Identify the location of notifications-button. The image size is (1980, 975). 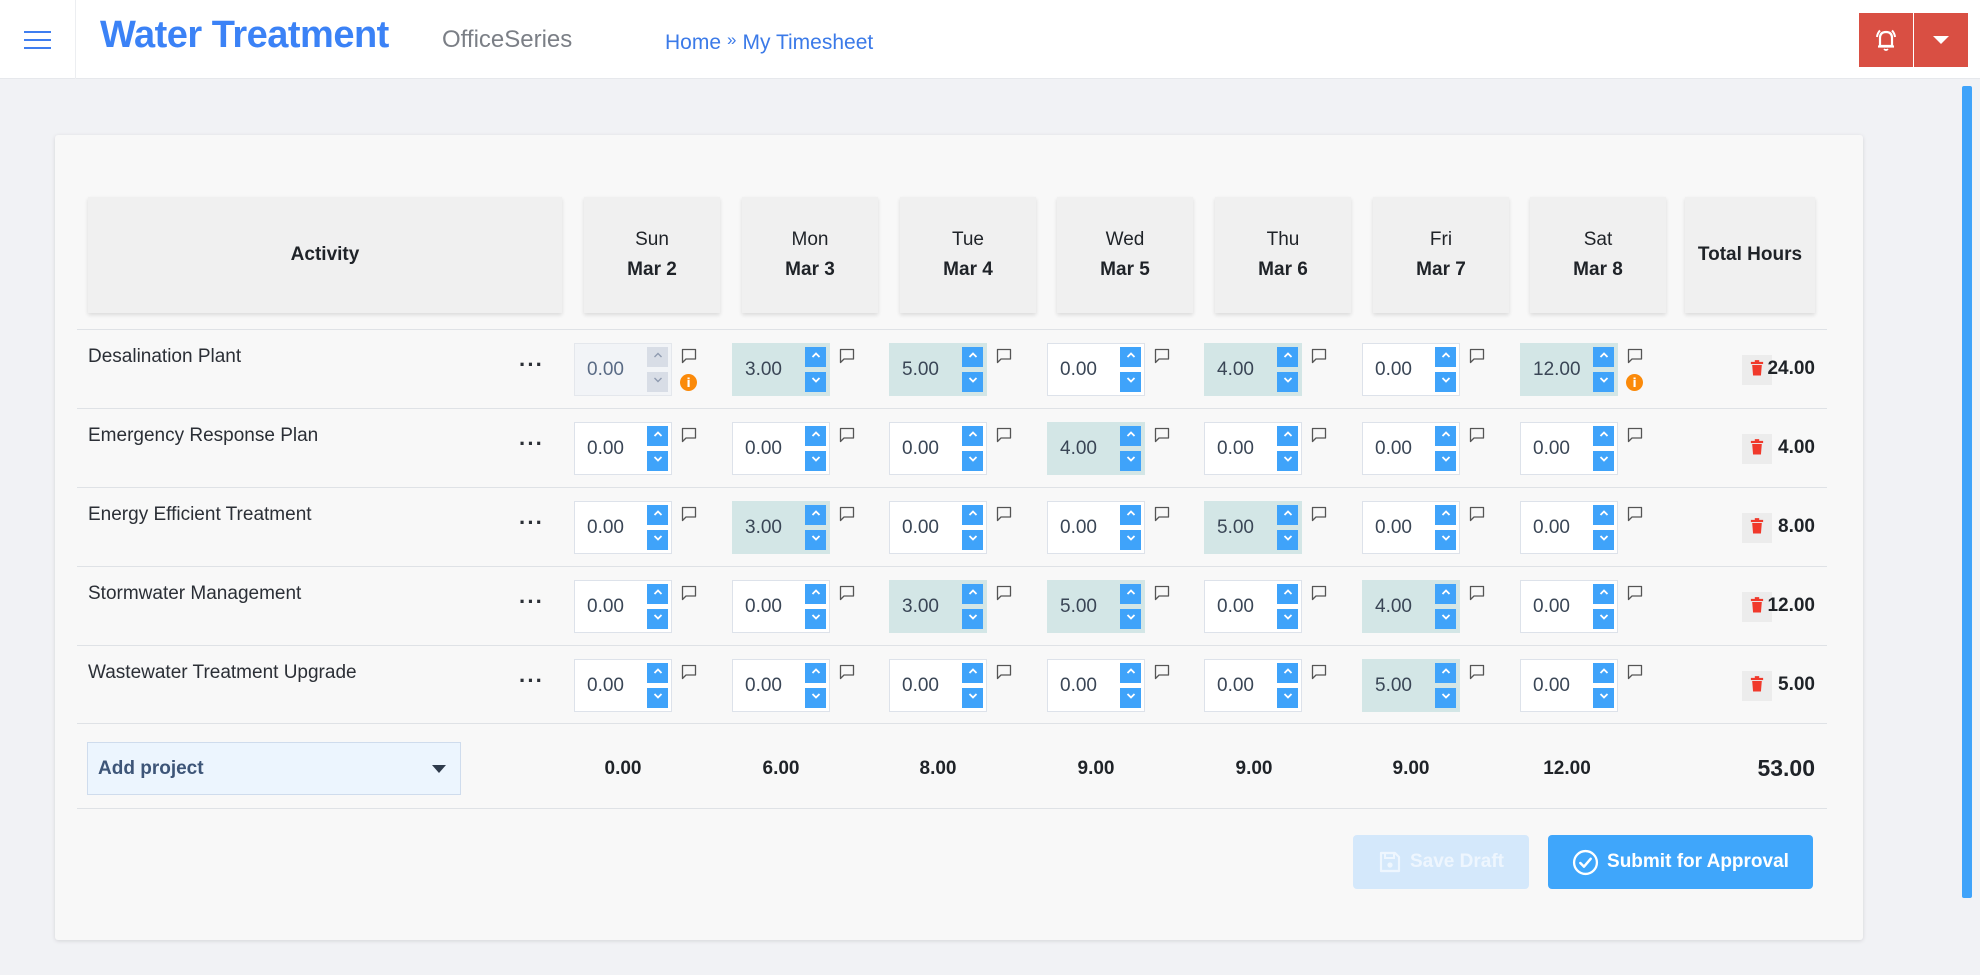
(1886, 40).